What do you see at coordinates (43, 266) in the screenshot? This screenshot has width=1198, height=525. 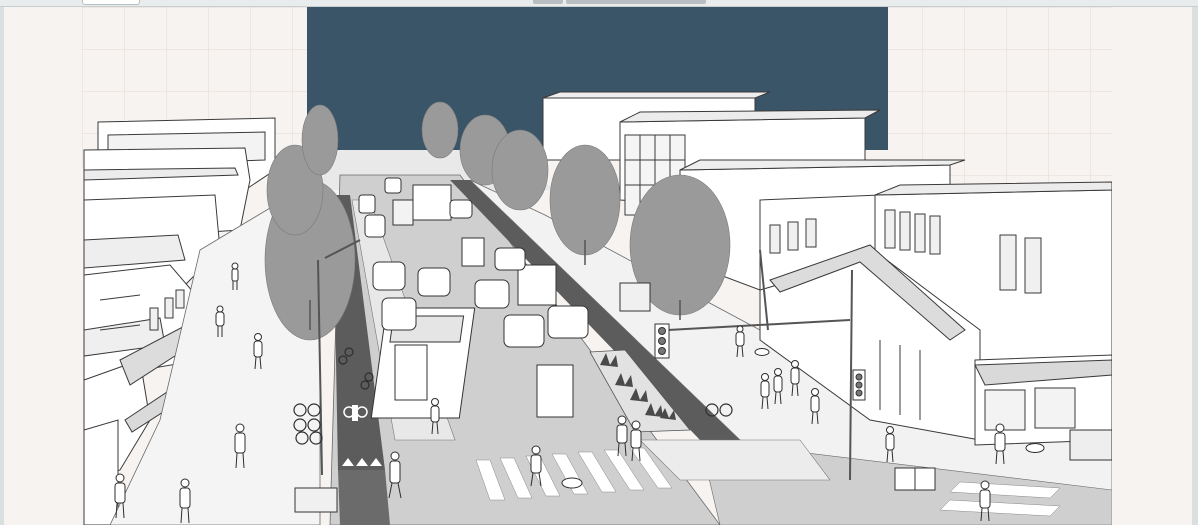 I see `left-margin` at bounding box center [43, 266].